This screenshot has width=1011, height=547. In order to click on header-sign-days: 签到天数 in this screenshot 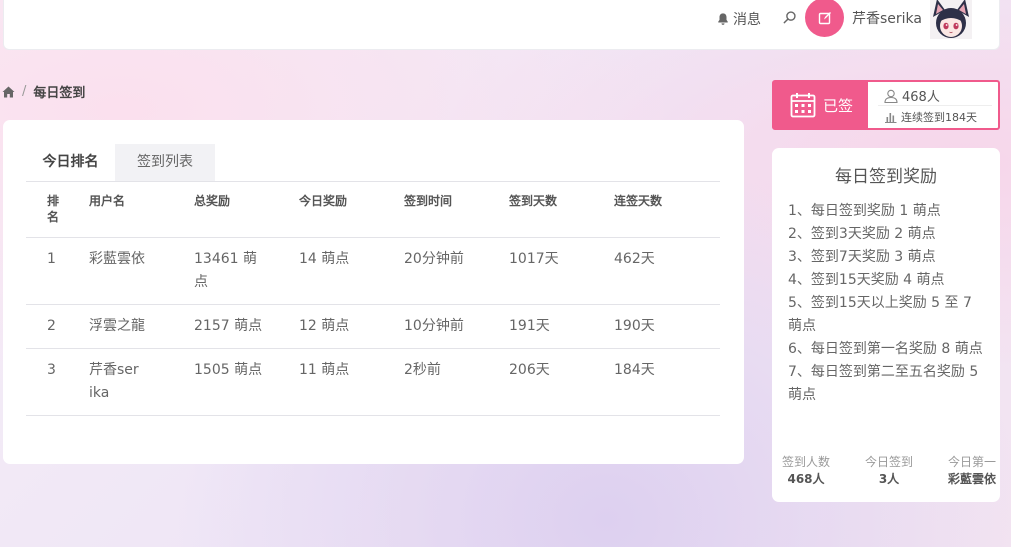, I will do `click(533, 201)`.